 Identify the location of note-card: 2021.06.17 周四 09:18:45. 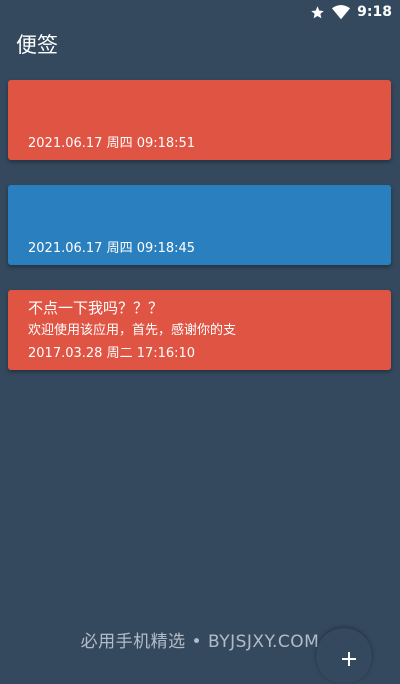
(199, 225).